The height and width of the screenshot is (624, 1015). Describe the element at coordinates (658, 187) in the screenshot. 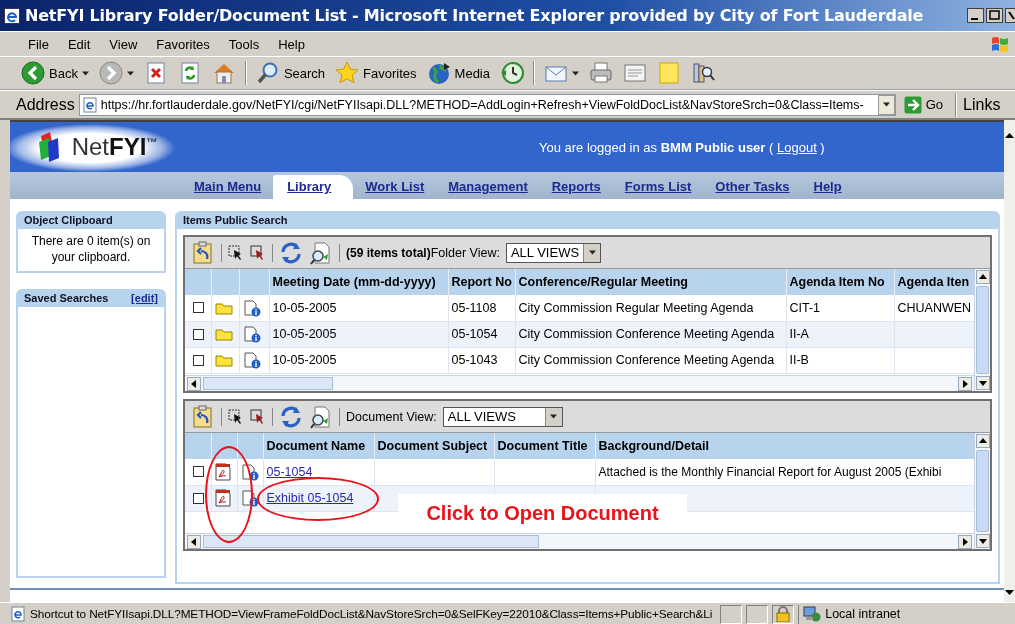

I see `nav-tab: Forms List` at that location.